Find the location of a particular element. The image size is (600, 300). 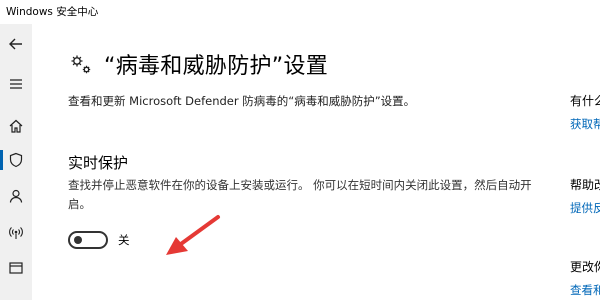

right-column: 有什么 获取帮 帮助改 提供反 更改你 查看和 is located at coordinates (585, 162).